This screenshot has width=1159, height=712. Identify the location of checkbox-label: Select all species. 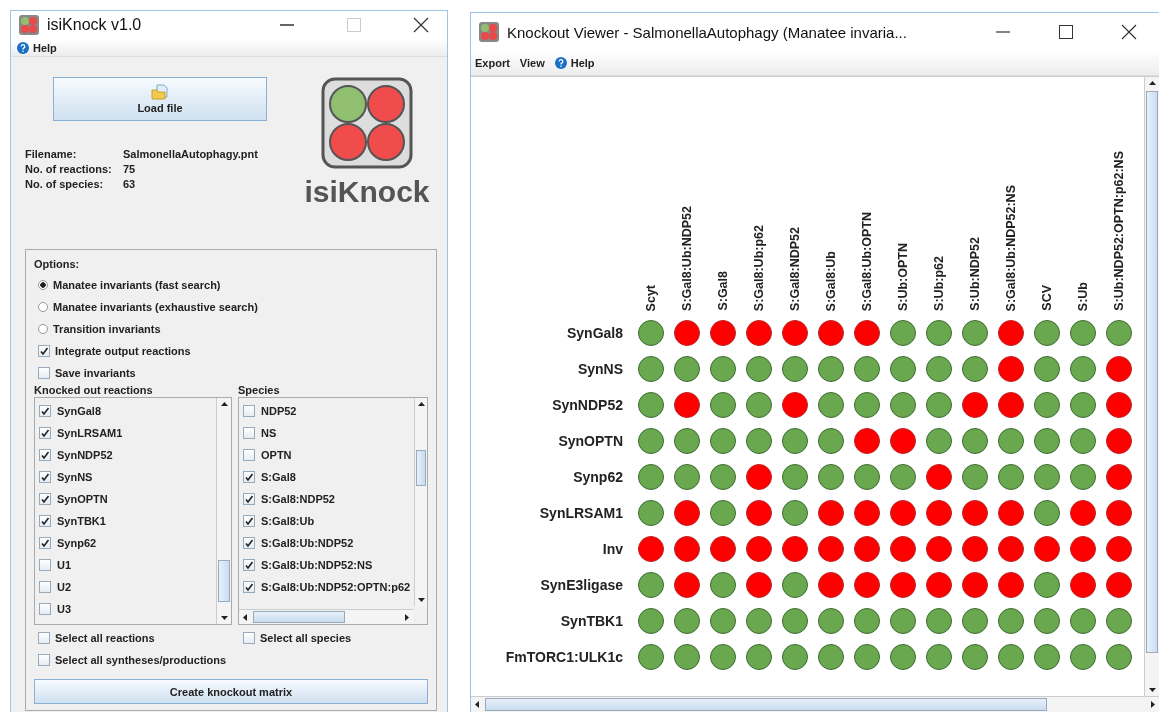
(306, 638).